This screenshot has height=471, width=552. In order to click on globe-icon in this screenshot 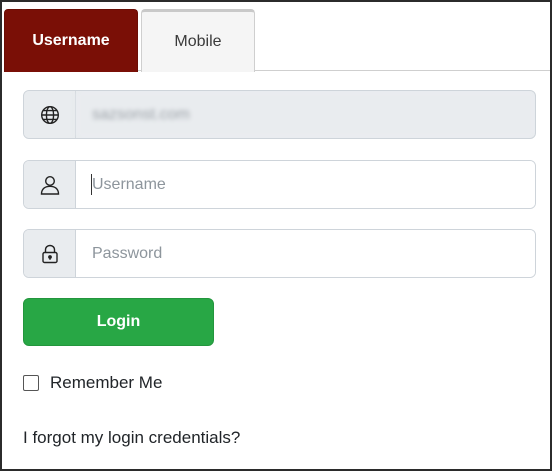, I will do `click(50, 114)`.